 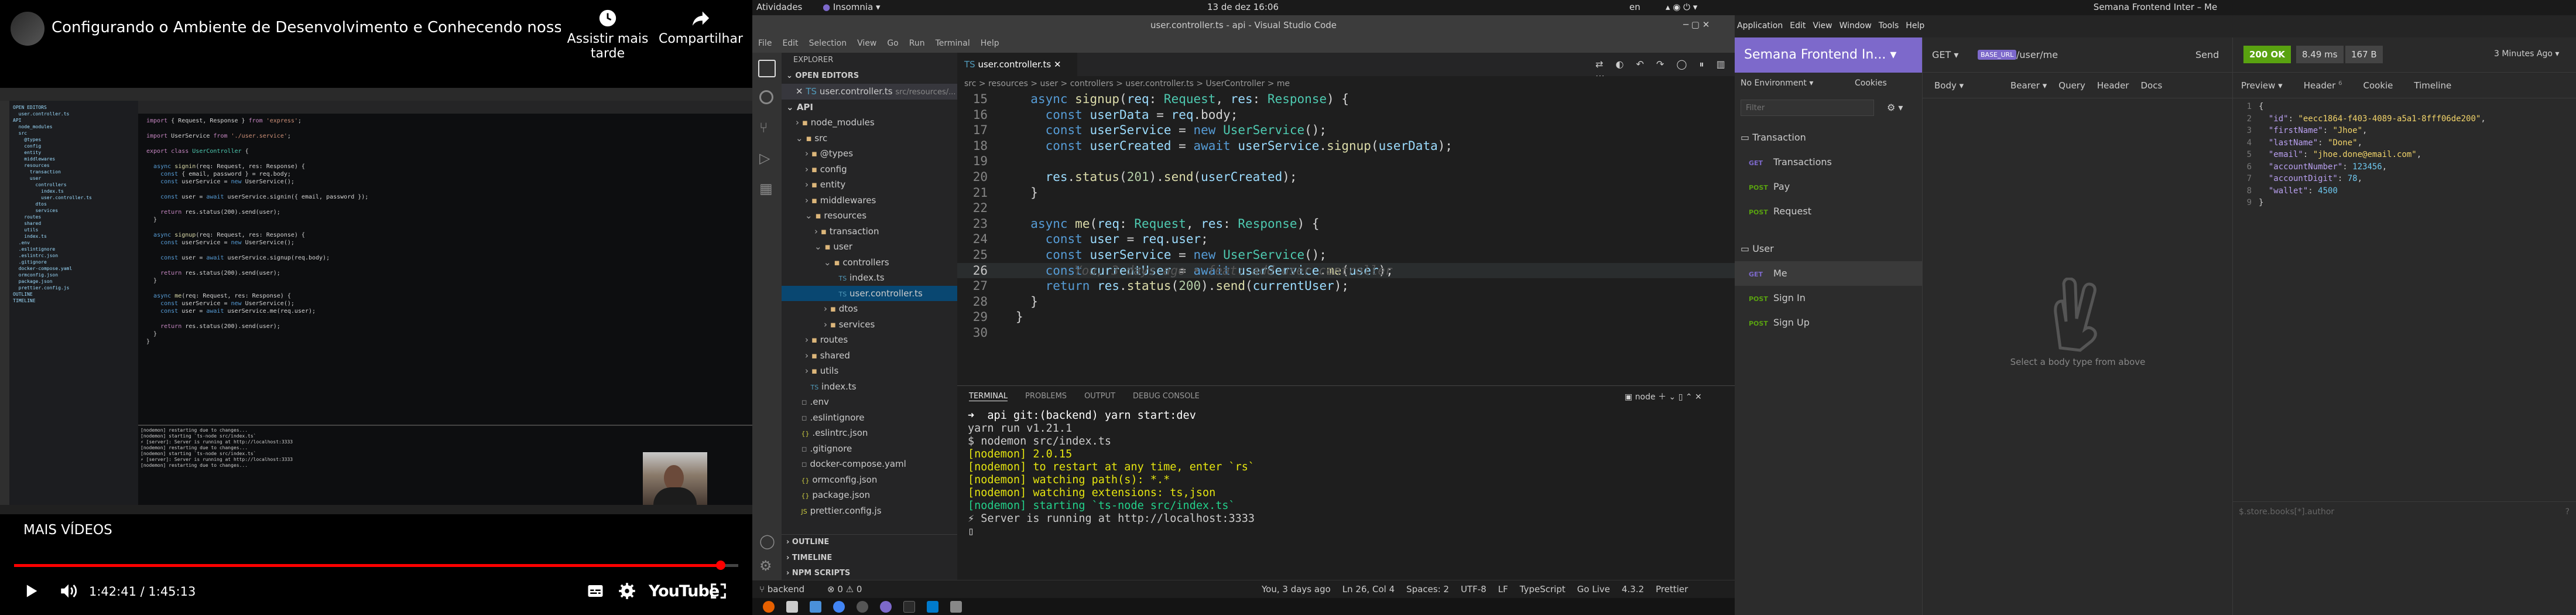 What do you see at coordinates (1889, 26) in the screenshot?
I see `insomnia-menu-tools: Tools` at bounding box center [1889, 26].